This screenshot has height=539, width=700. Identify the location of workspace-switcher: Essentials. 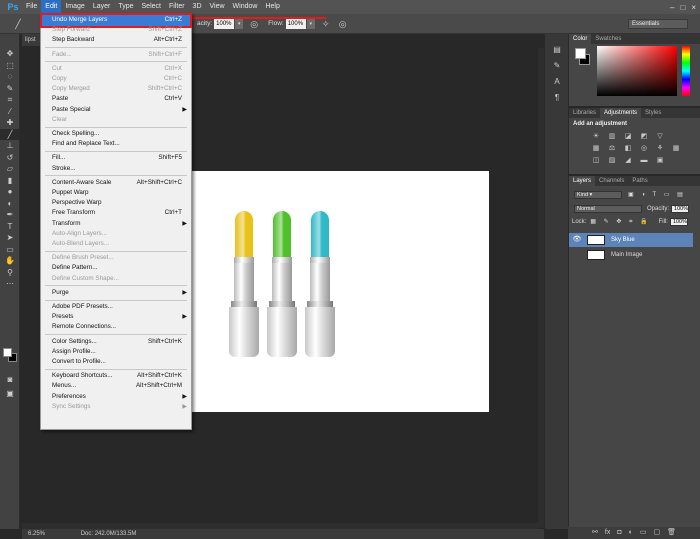
(658, 24).